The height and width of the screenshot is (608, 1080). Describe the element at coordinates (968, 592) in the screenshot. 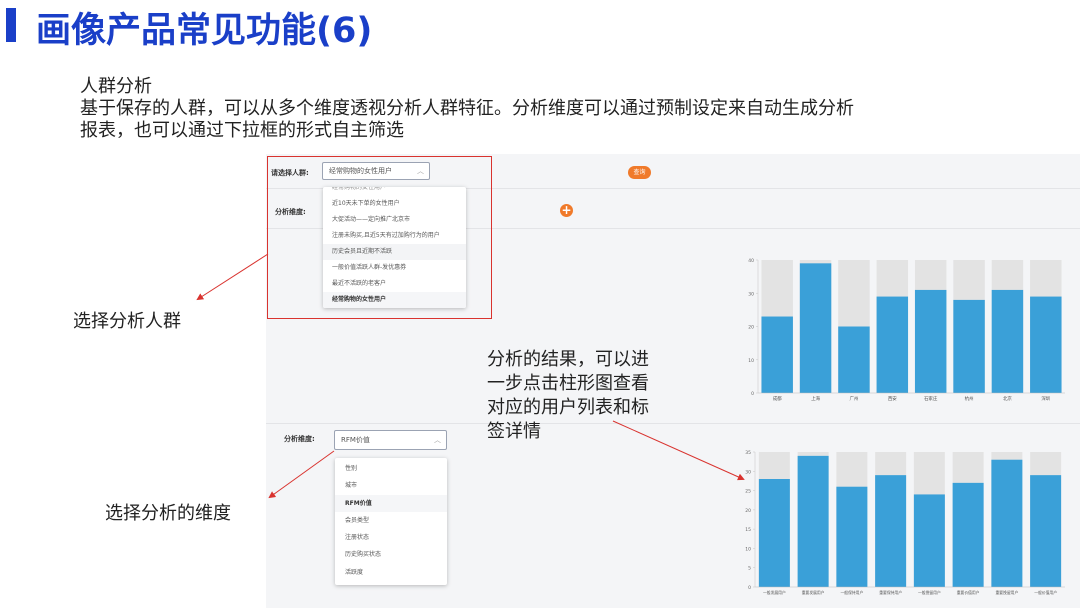

I see `x-tick-label: 重要价值用户` at that location.